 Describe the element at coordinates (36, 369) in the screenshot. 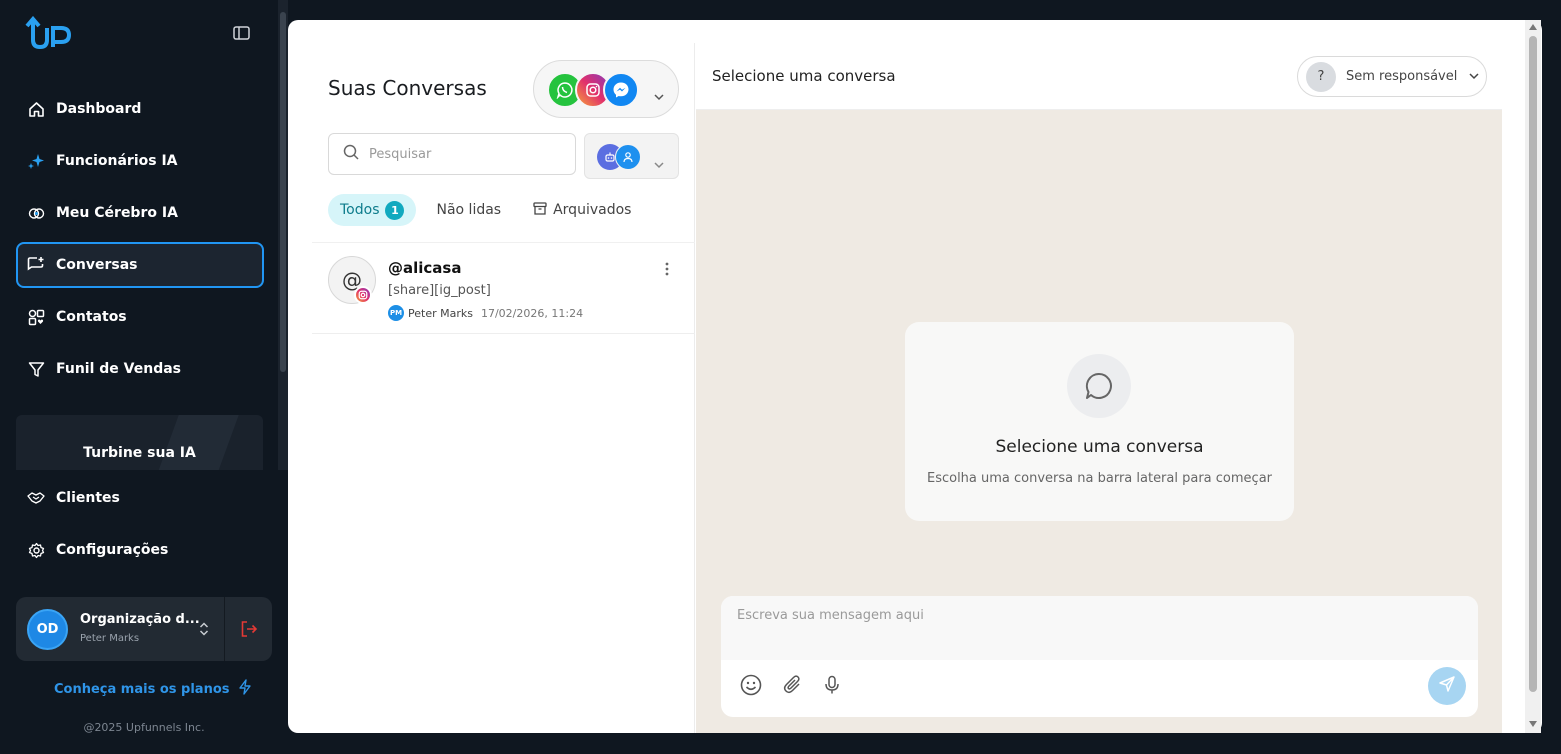

I see `funnel-icon` at that location.